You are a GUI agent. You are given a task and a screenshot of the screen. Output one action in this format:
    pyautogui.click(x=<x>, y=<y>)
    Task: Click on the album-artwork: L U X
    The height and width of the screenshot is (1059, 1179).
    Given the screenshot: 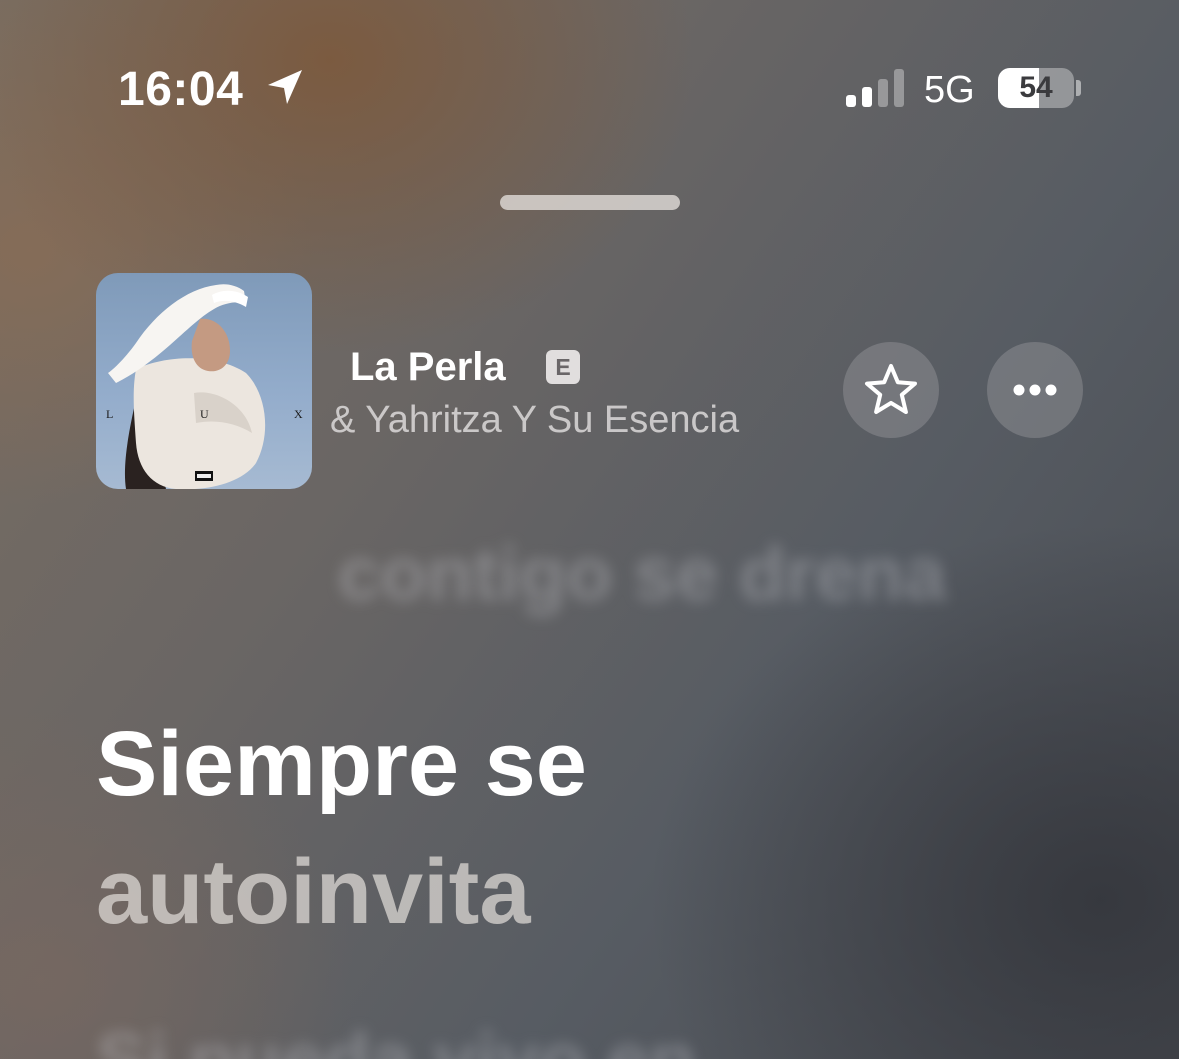 What is the action you would take?
    pyautogui.click(x=204, y=381)
    